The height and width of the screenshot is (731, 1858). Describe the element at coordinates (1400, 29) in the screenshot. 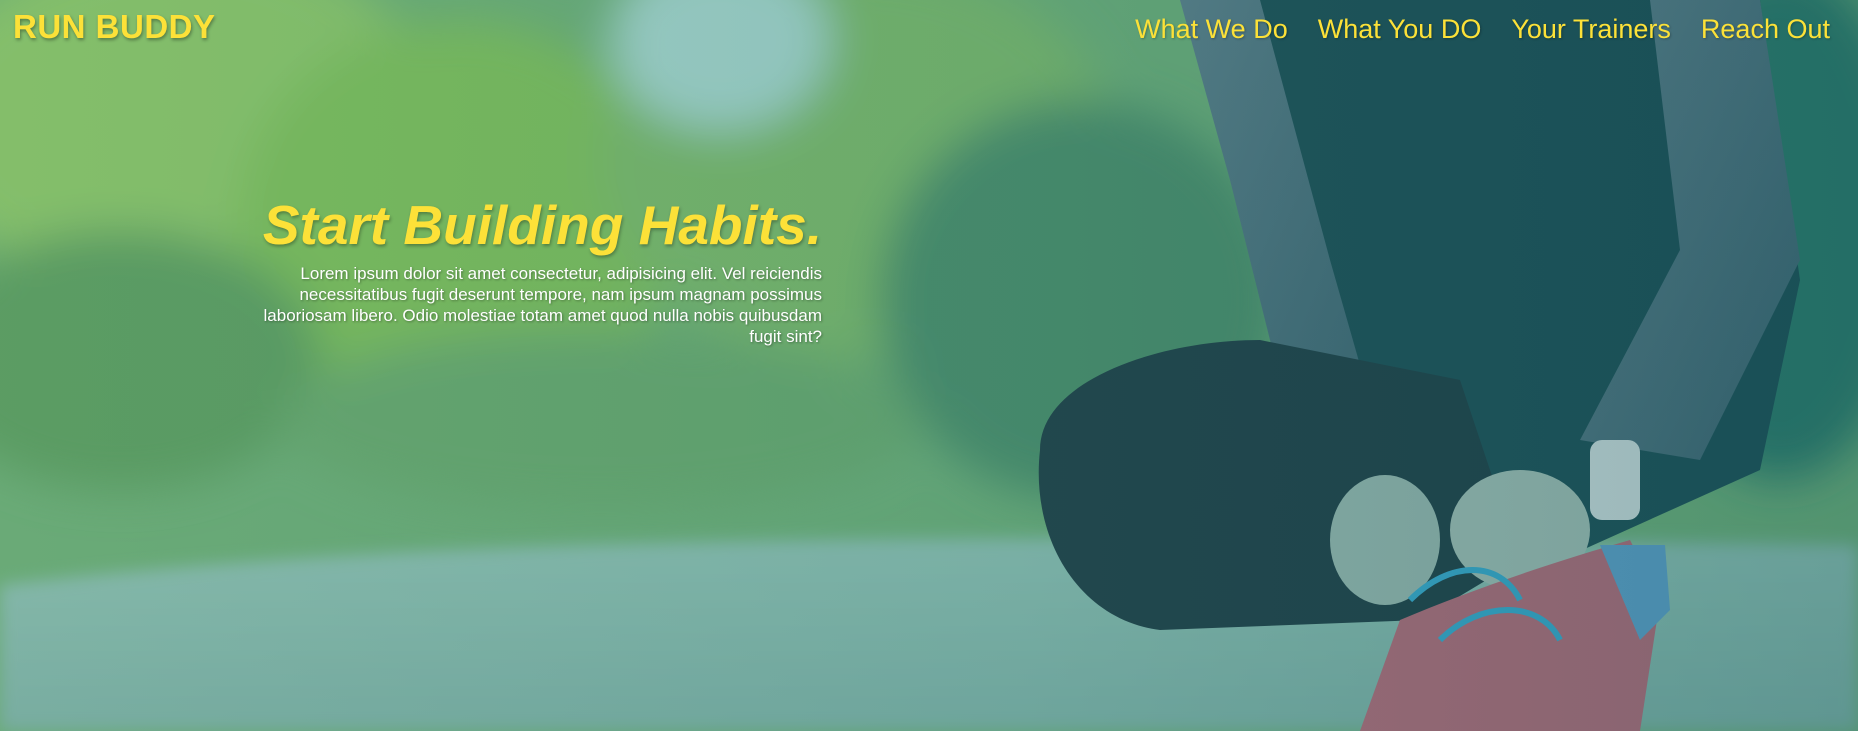

I see `nav-link-what-you-do: What You DO` at that location.